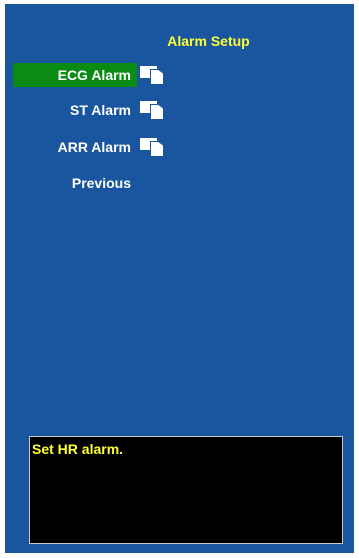  Describe the element at coordinates (75, 75) in the screenshot. I see `menu-item-ecg-alarm: ECG Alarm` at that location.